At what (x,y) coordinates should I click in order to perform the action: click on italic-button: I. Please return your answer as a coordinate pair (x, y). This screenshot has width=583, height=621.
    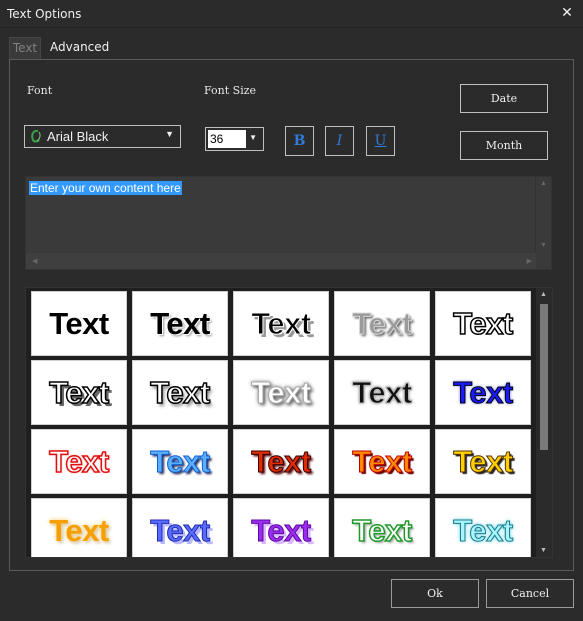
    Looking at the image, I should click on (339, 141).